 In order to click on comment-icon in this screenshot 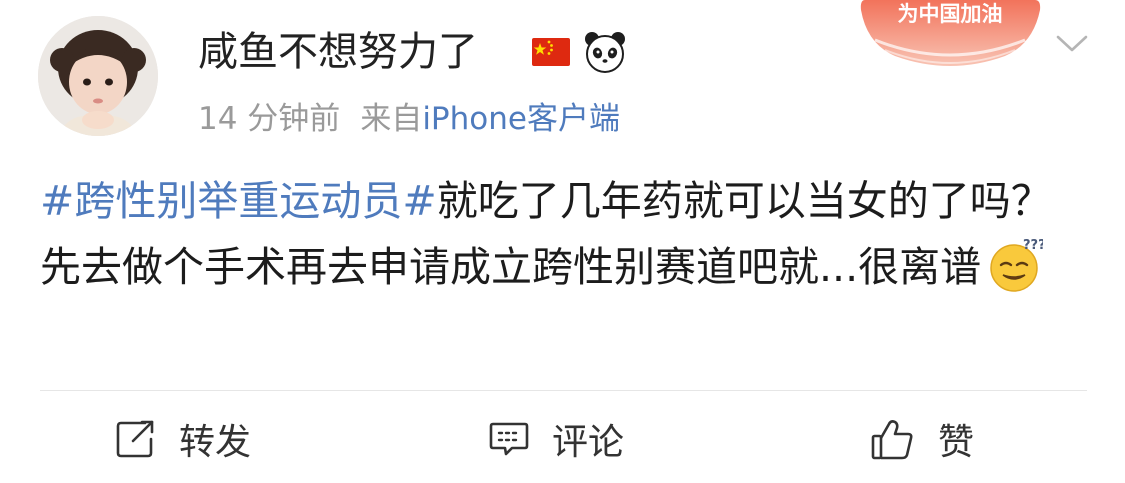, I will do `click(509, 439)`.